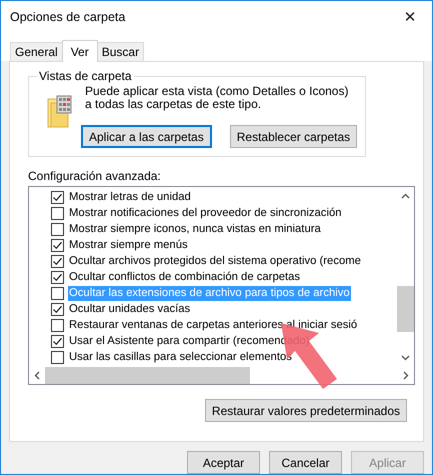 The width and height of the screenshot is (433, 475). Describe the element at coordinates (68, 17) in the screenshot. I see `window-title: Opciones de carpeta` at that location.